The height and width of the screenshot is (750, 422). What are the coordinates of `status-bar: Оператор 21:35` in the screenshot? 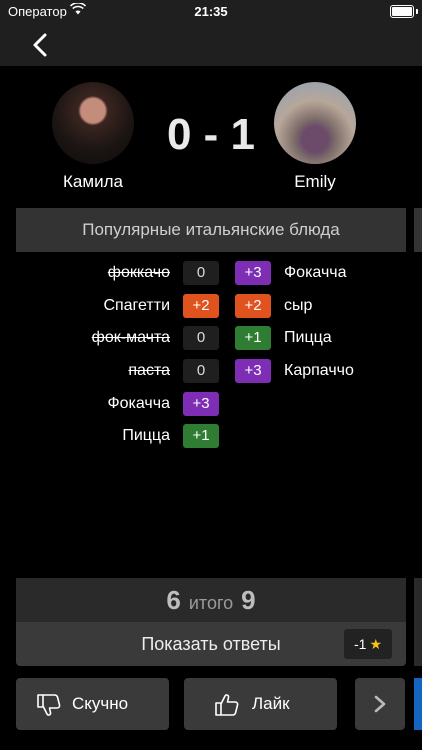 It's located at (211, 12).